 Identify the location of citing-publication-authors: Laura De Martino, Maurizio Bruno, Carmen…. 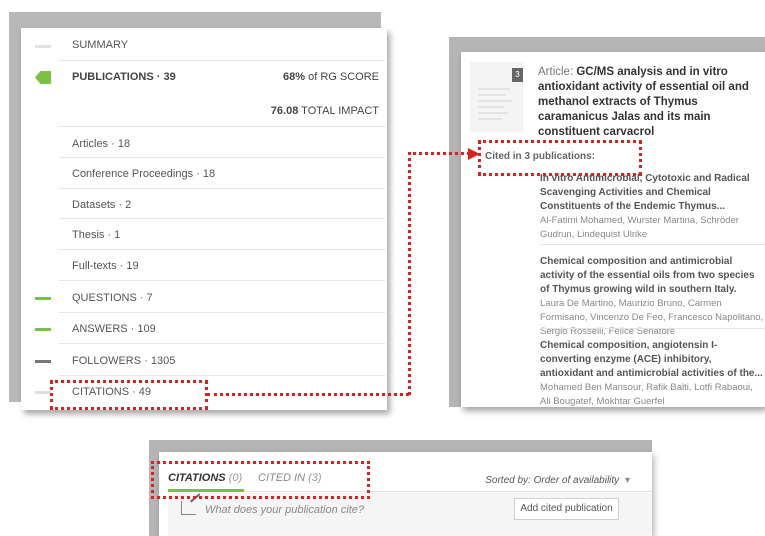
(652, 318).